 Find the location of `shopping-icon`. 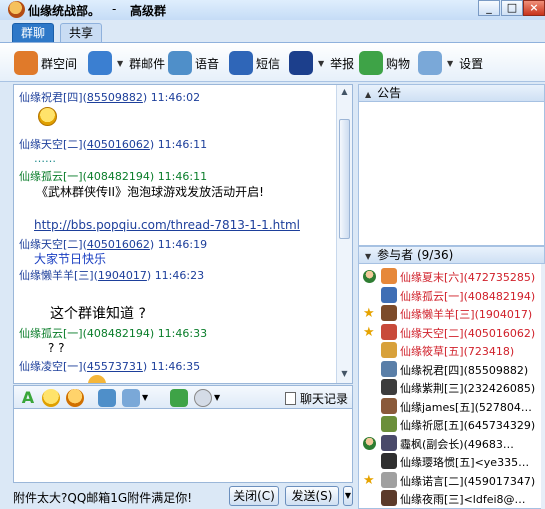

shopping-icon is located at coordinates (371, 63).